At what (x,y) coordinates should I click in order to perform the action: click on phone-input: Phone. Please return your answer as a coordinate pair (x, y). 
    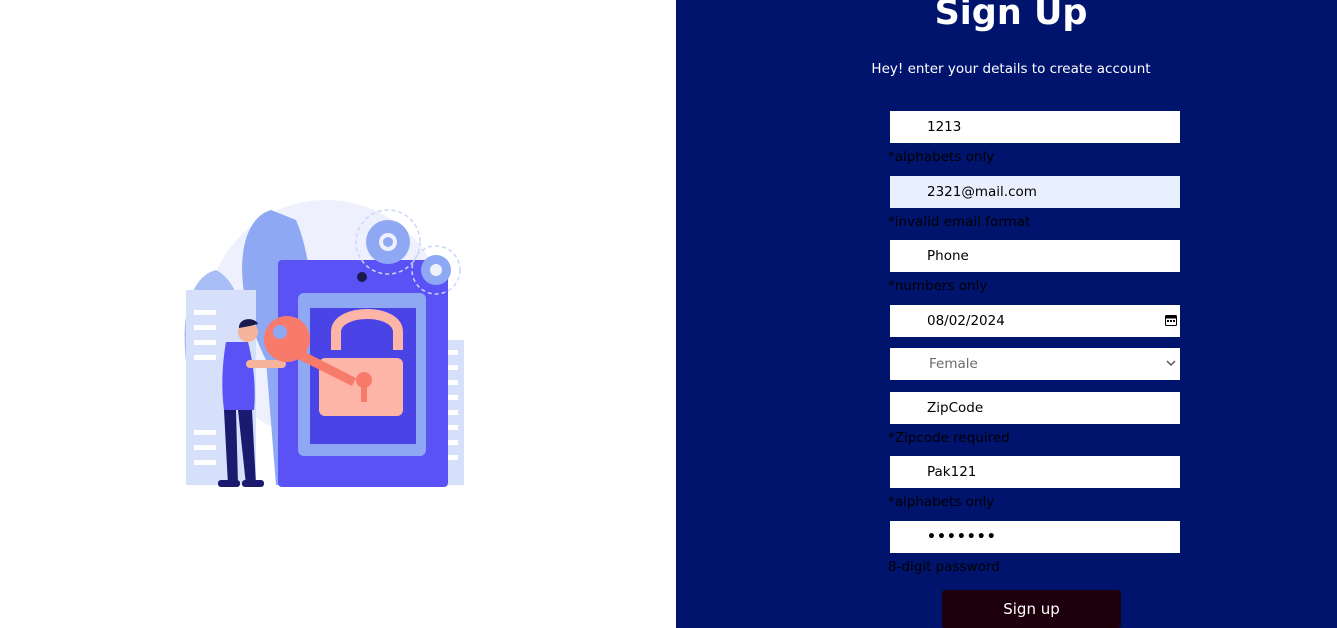
    Looking at the image, I should click on (1035, 256).